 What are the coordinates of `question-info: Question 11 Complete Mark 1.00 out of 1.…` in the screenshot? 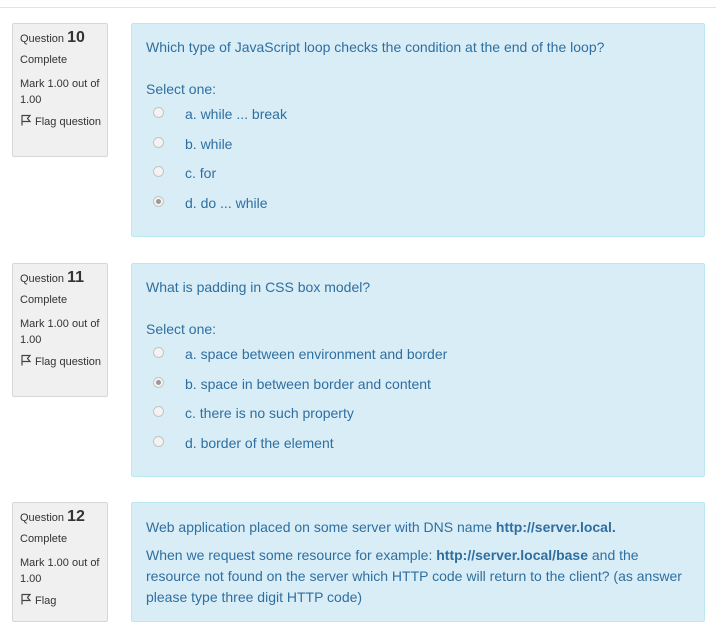 It's located at (60, 330).